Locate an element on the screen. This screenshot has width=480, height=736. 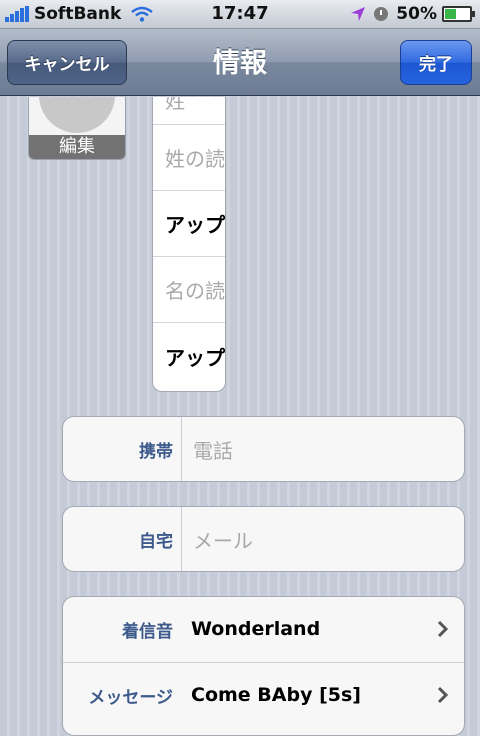
phone-row: 携帯 電話 is located at coordinates (263, 449).